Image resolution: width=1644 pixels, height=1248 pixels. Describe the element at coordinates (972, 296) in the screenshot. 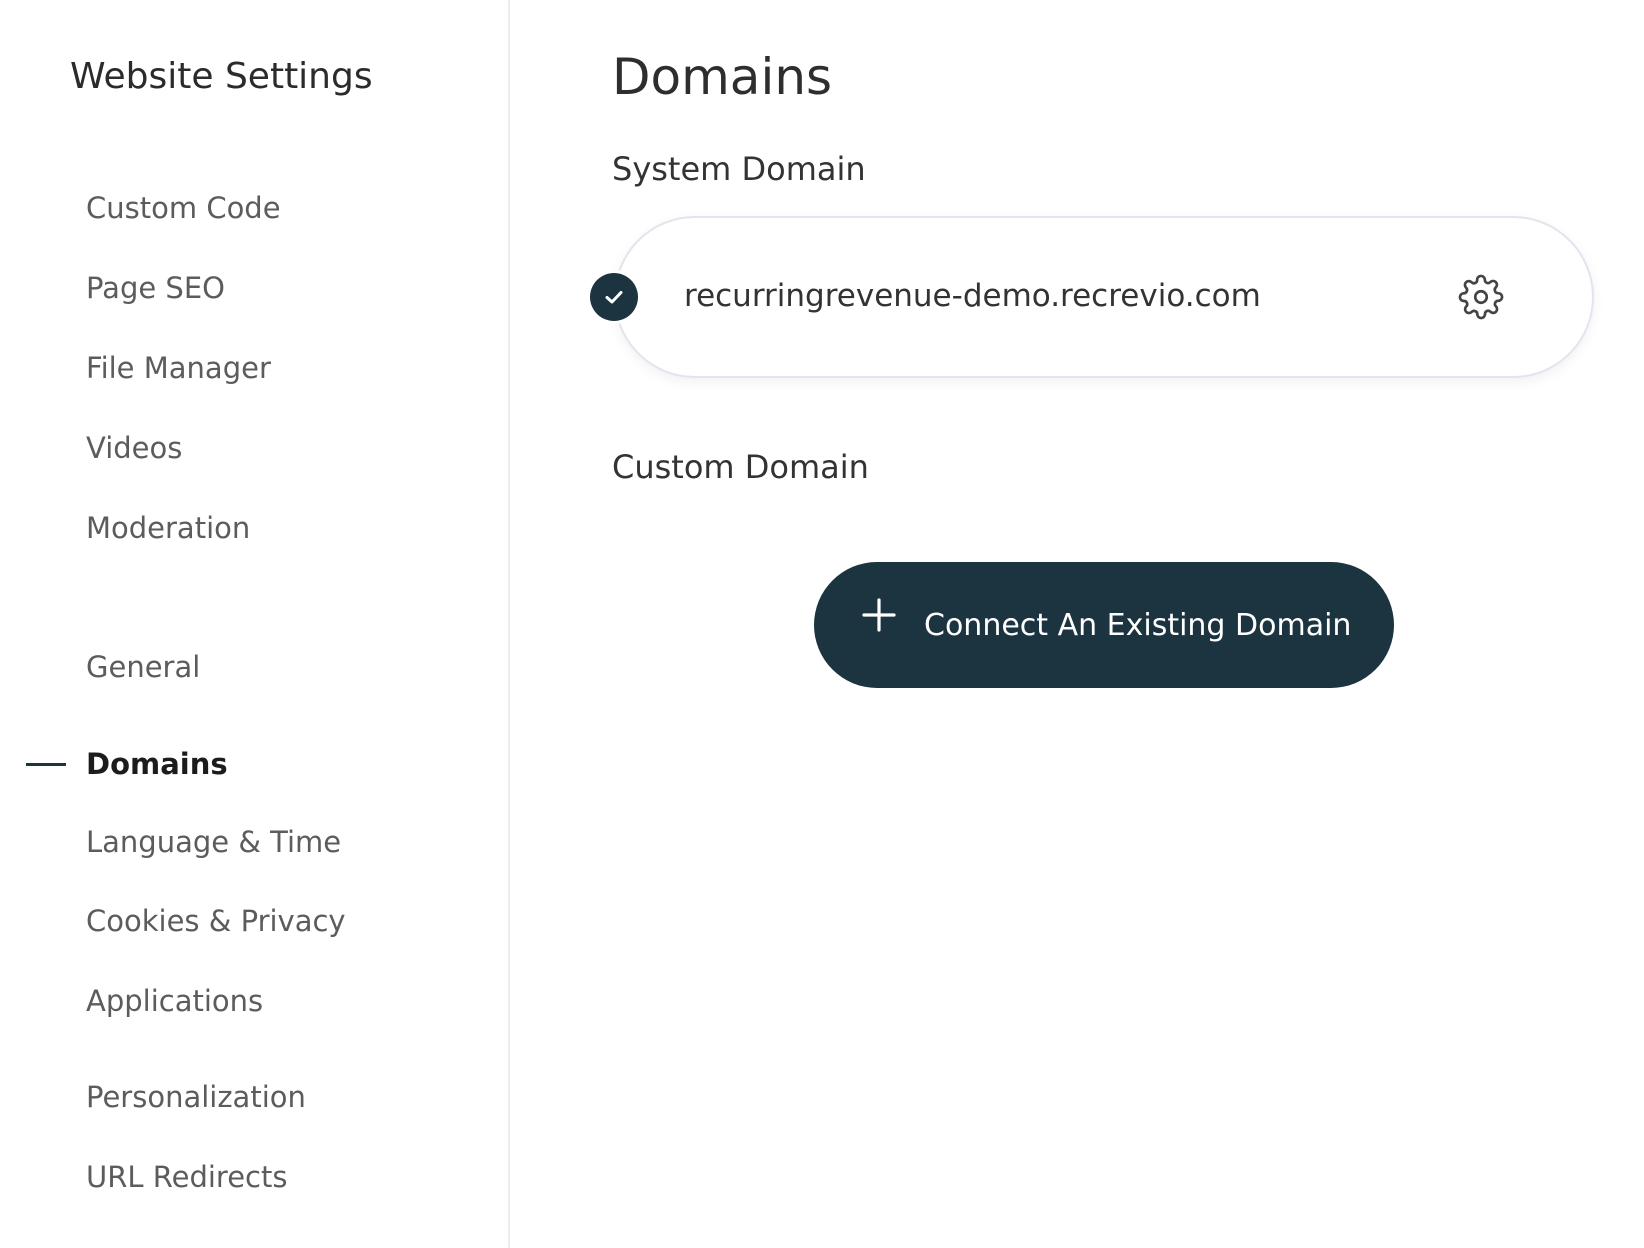

I see `system-domain-value: recurringrevenue-demo.recrevio.com` at that location.